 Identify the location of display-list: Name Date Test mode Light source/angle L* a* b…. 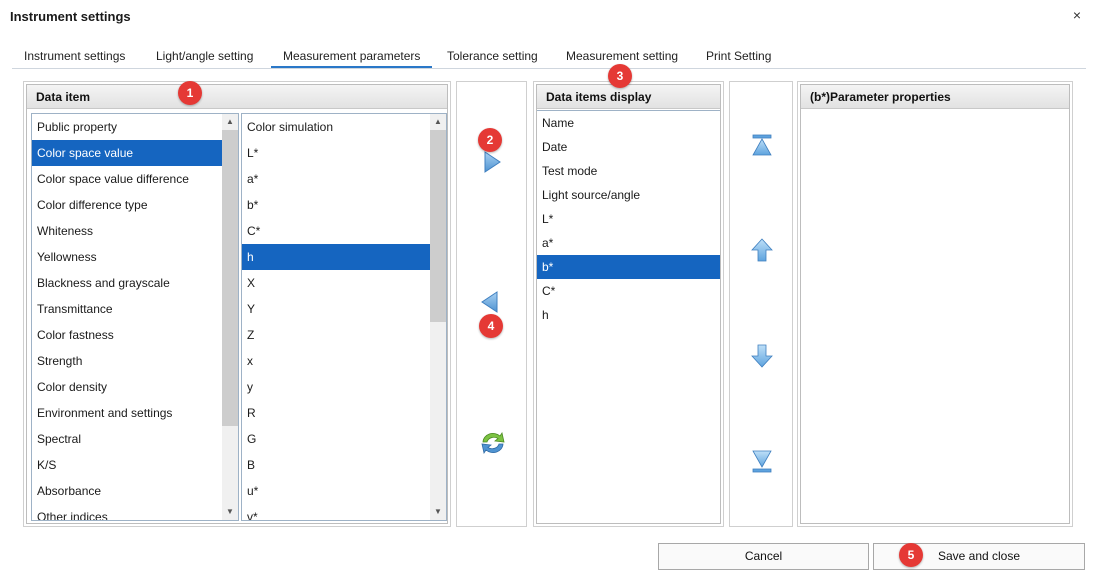
(628, 316).